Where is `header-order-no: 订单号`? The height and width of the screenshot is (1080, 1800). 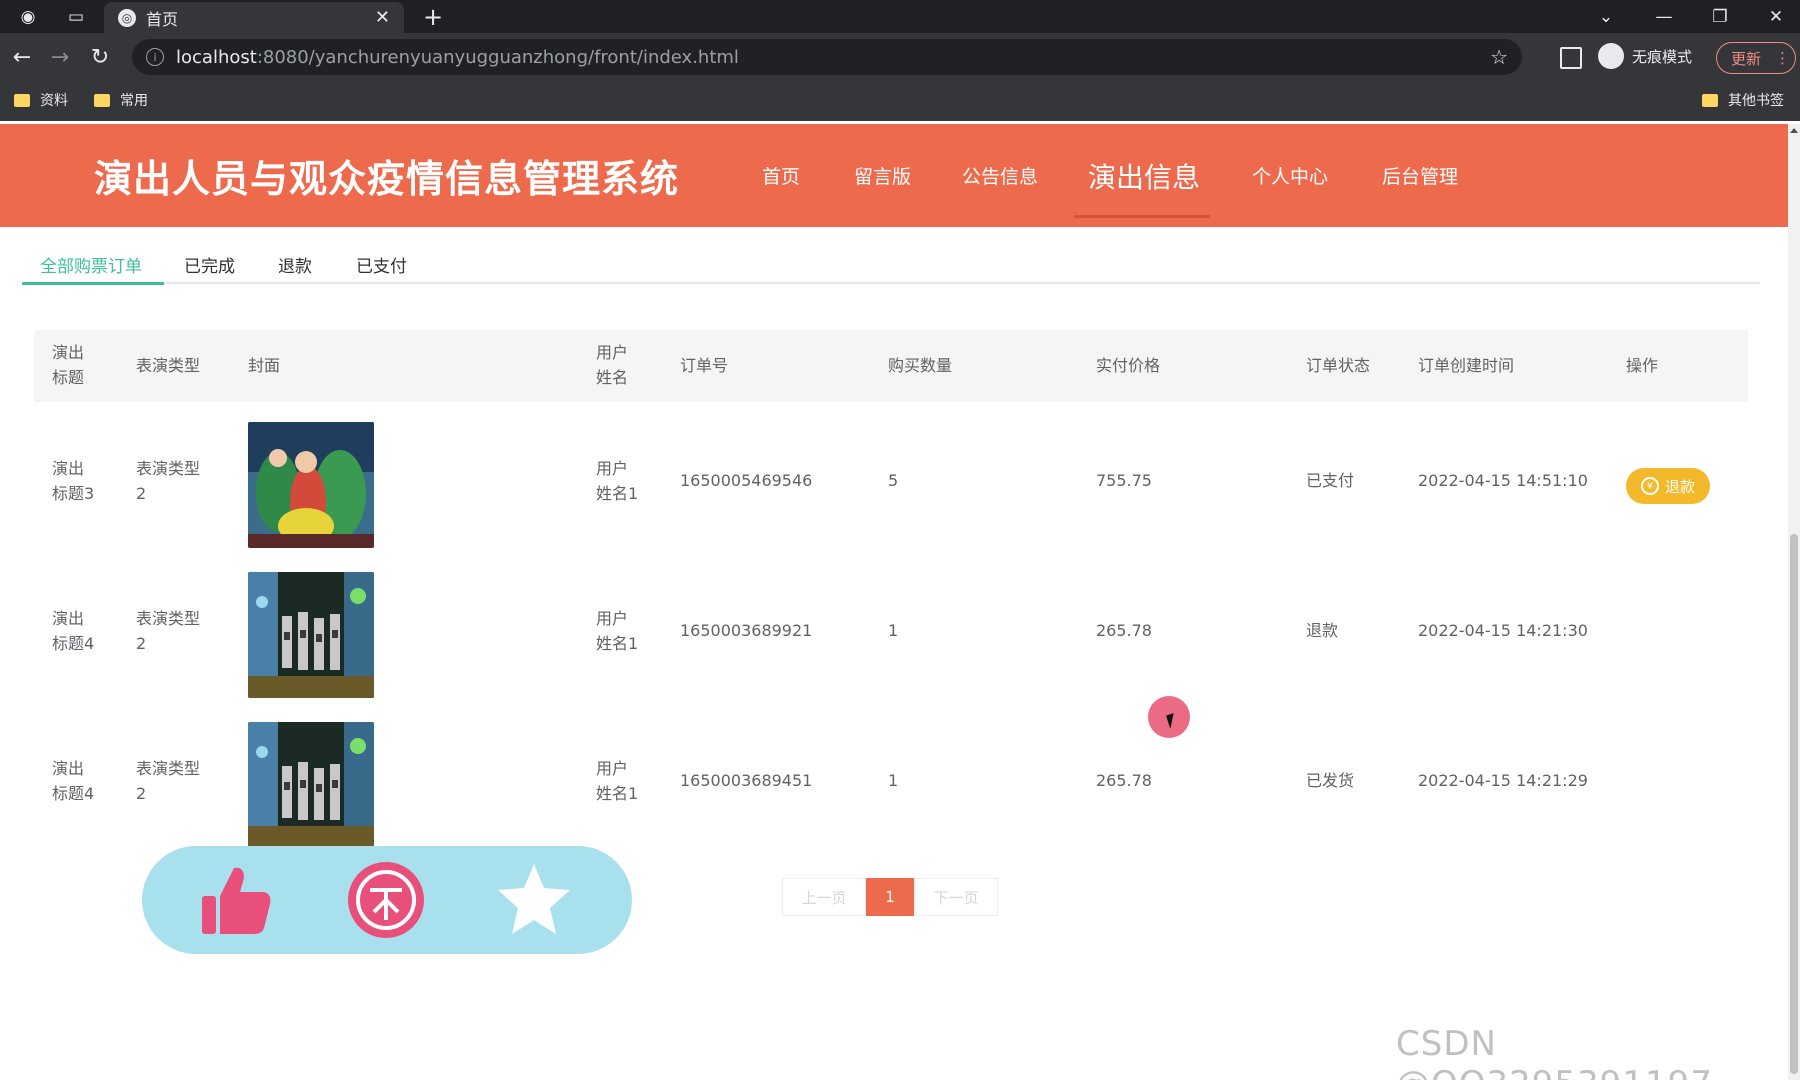
header-order-no: 订单号 is located at coordinates (704, 365).